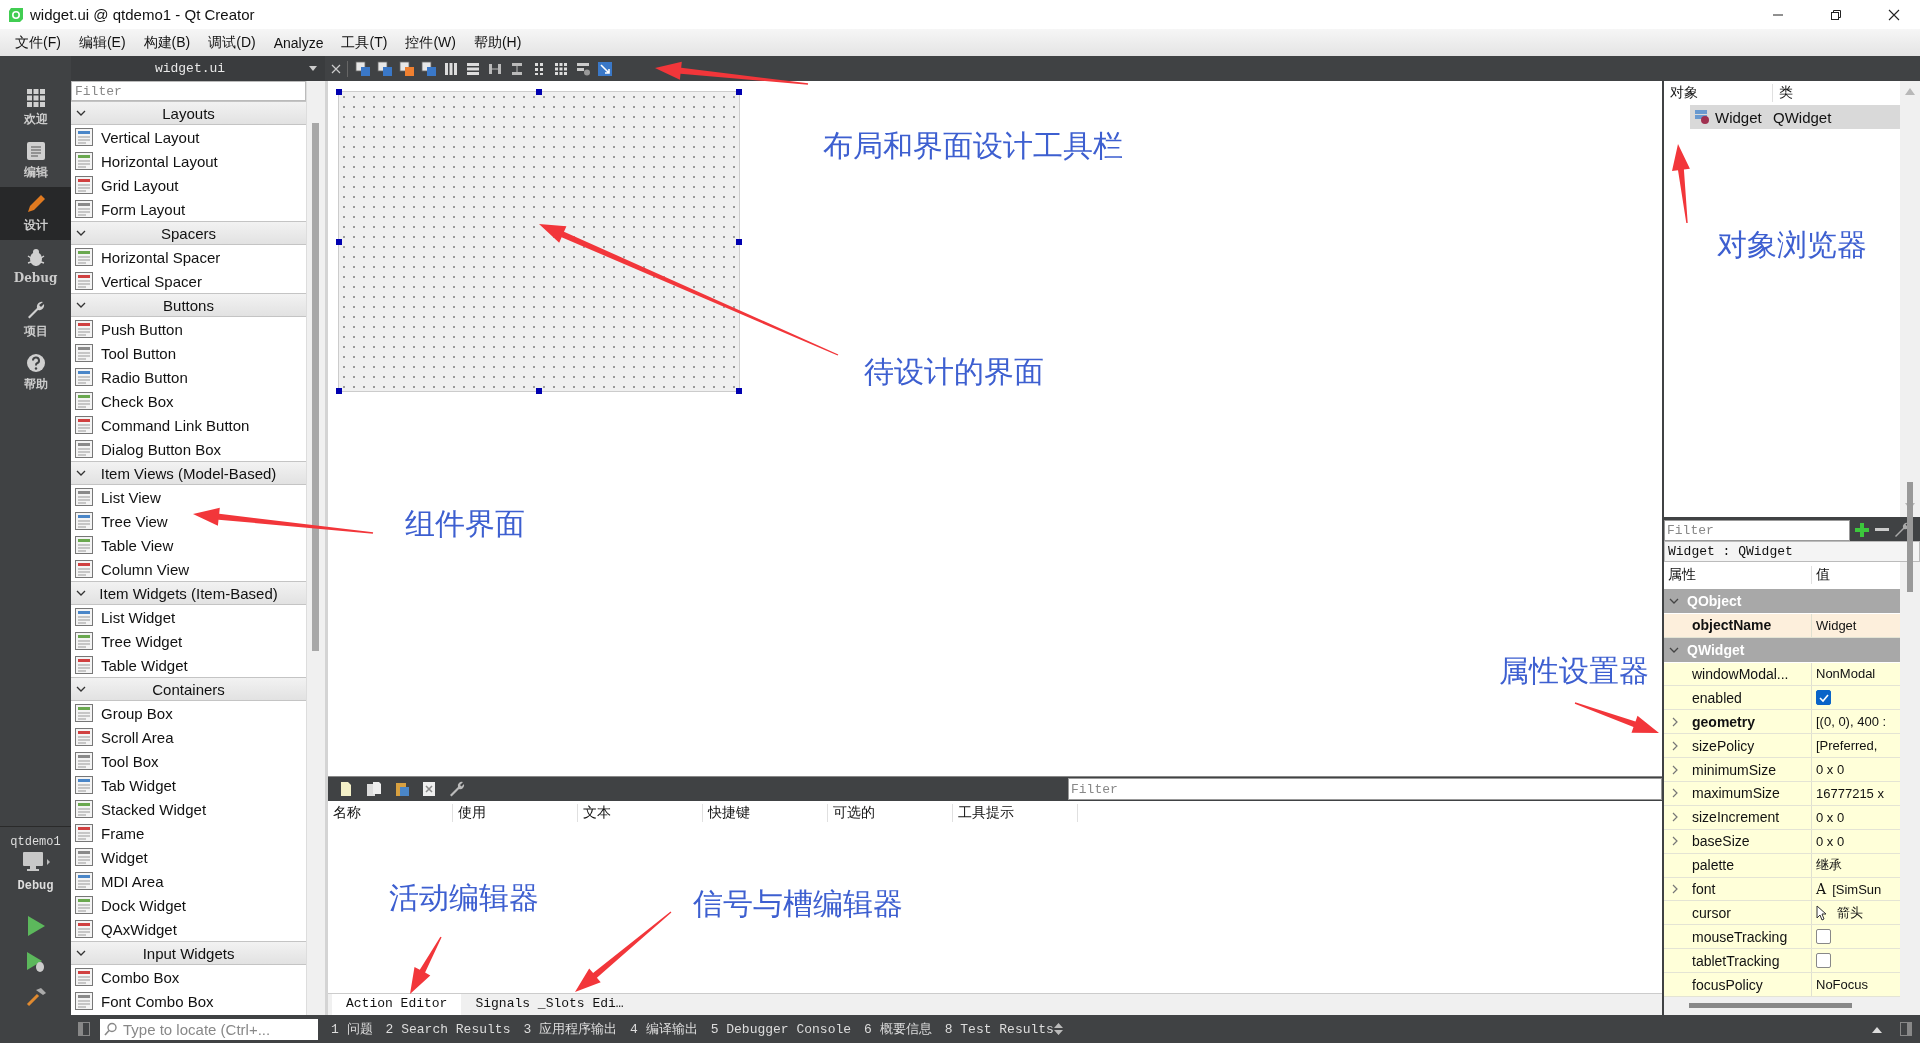  Describe the element at coordinates (298, 42) in the screenshot. I see `menu-item: Analyze` at that location.